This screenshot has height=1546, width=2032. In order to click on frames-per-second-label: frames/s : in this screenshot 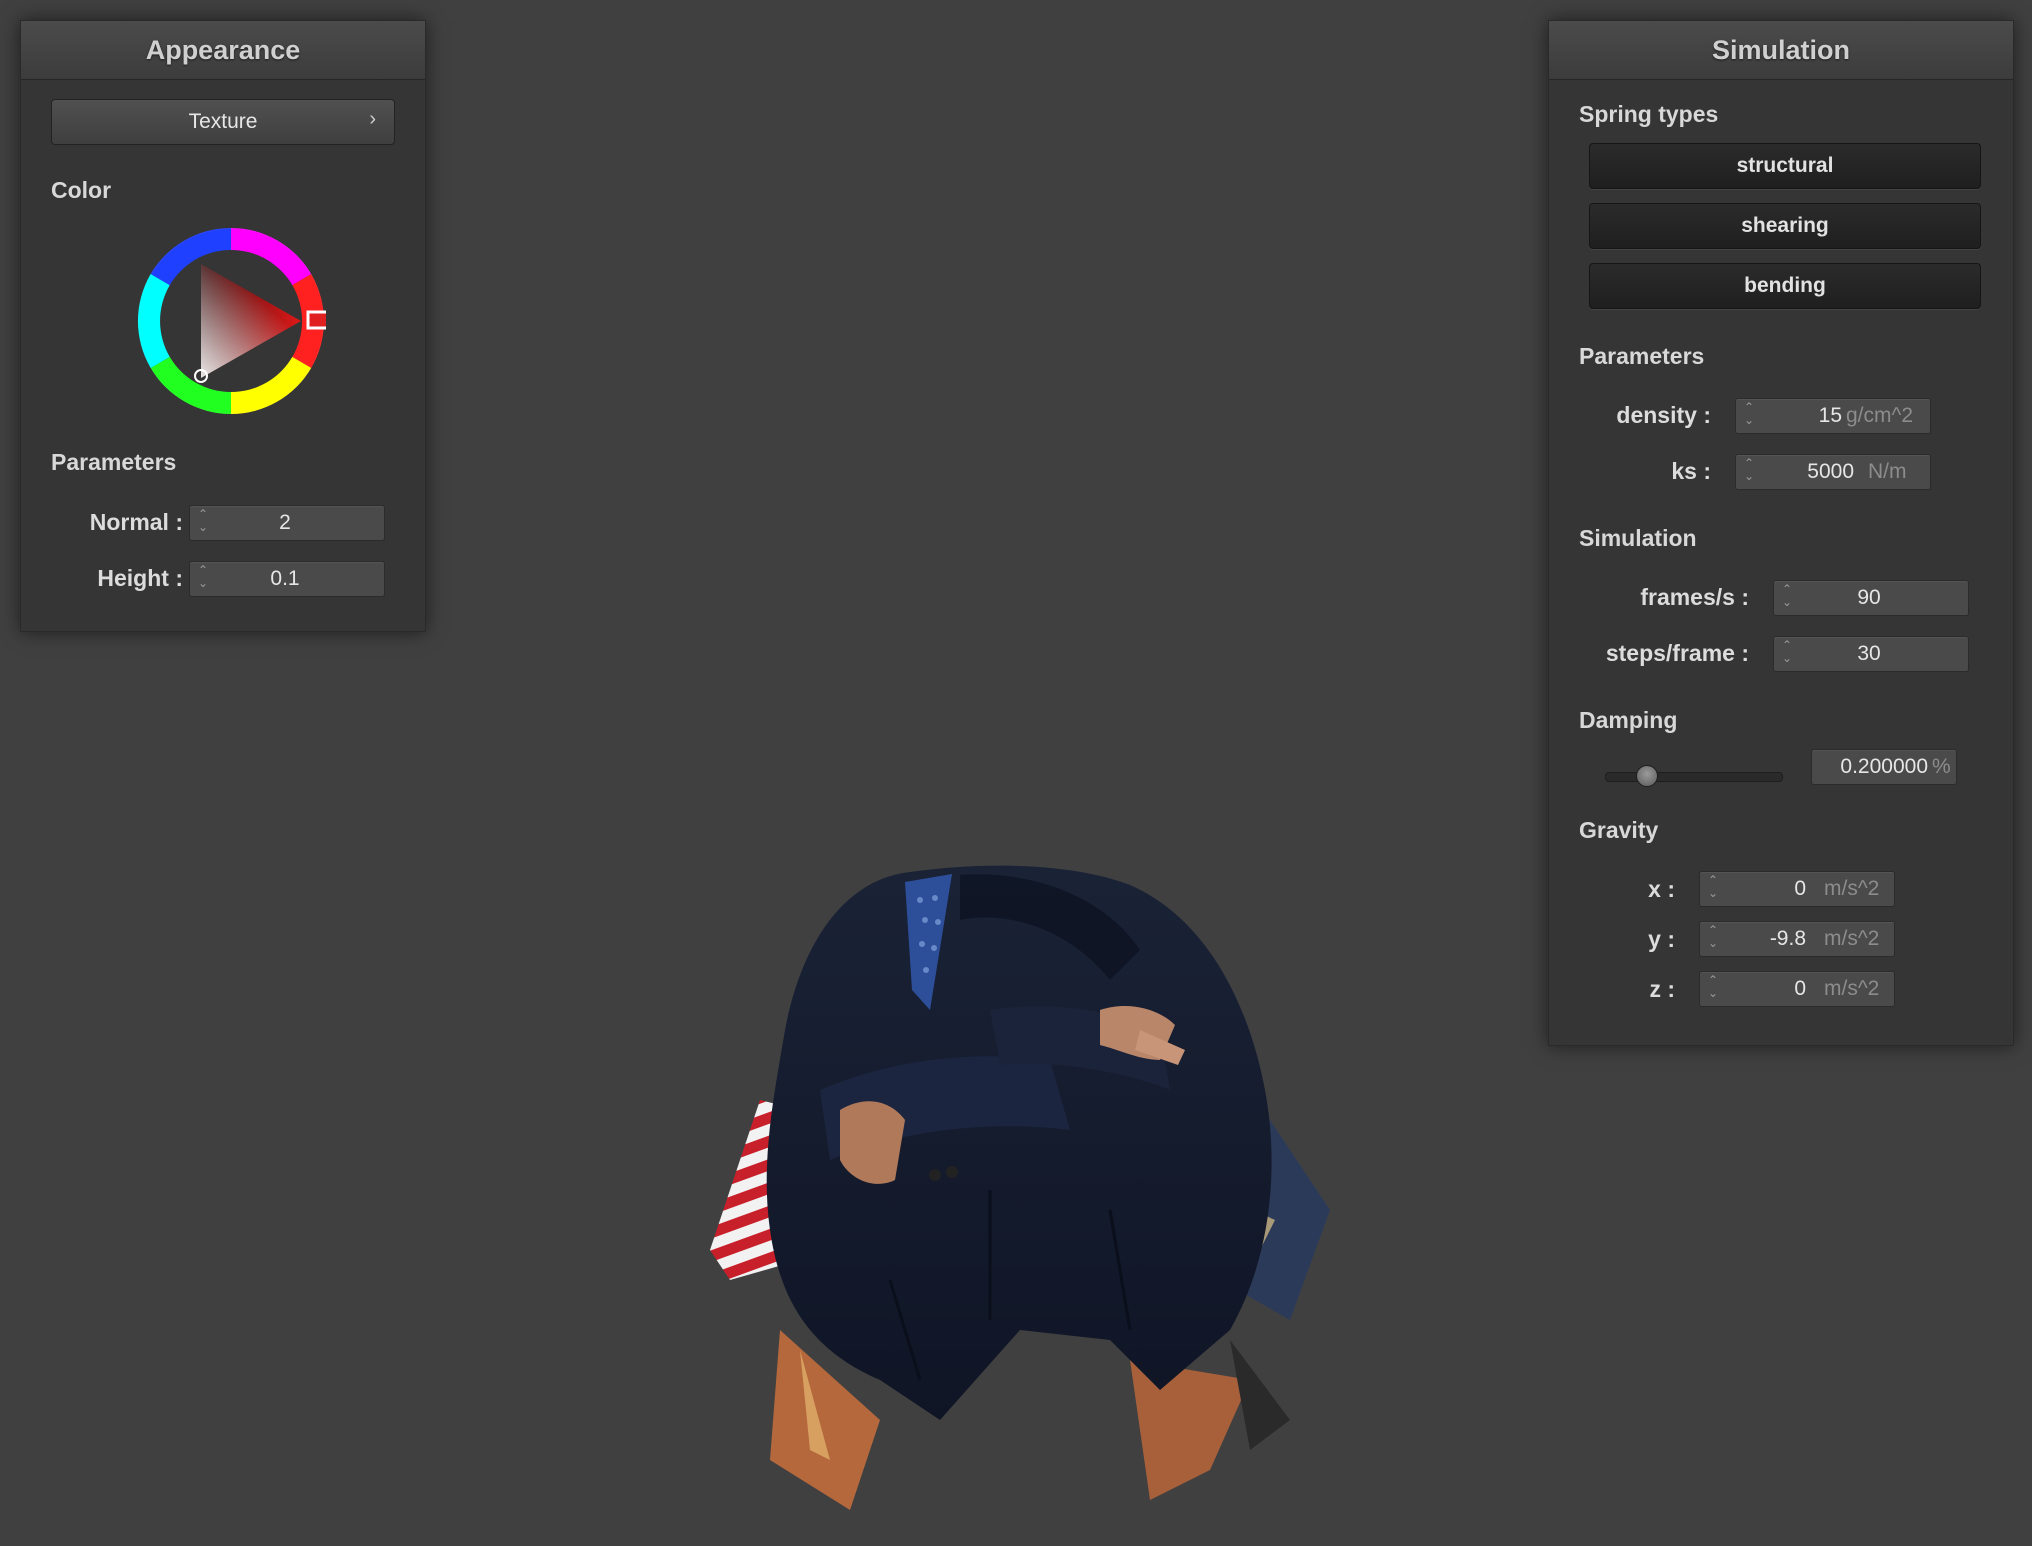, I will do `click(1694, 597)`.